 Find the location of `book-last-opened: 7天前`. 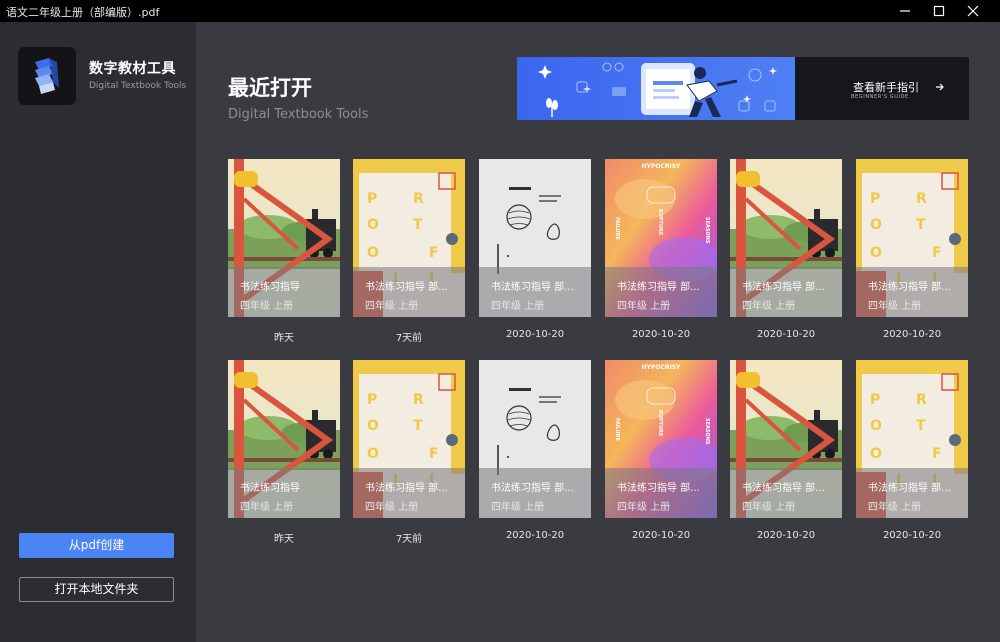

book-last-opened: 7天前 is located at coordinates (409, 539).